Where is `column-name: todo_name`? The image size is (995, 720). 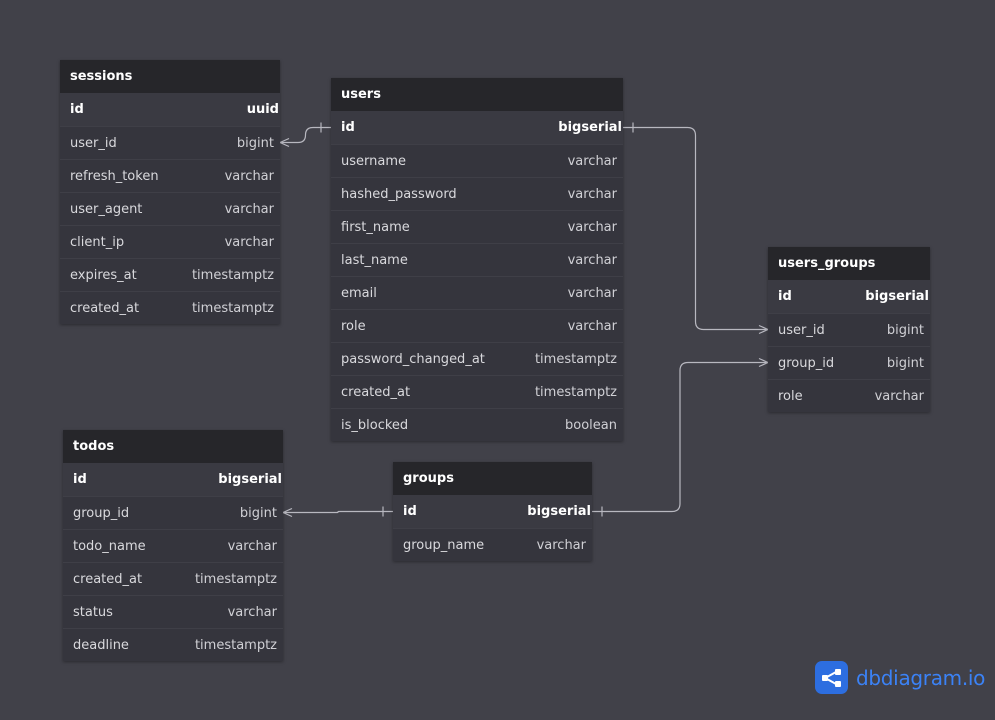
column-name: todo_name is located at coordinates (109, 546).